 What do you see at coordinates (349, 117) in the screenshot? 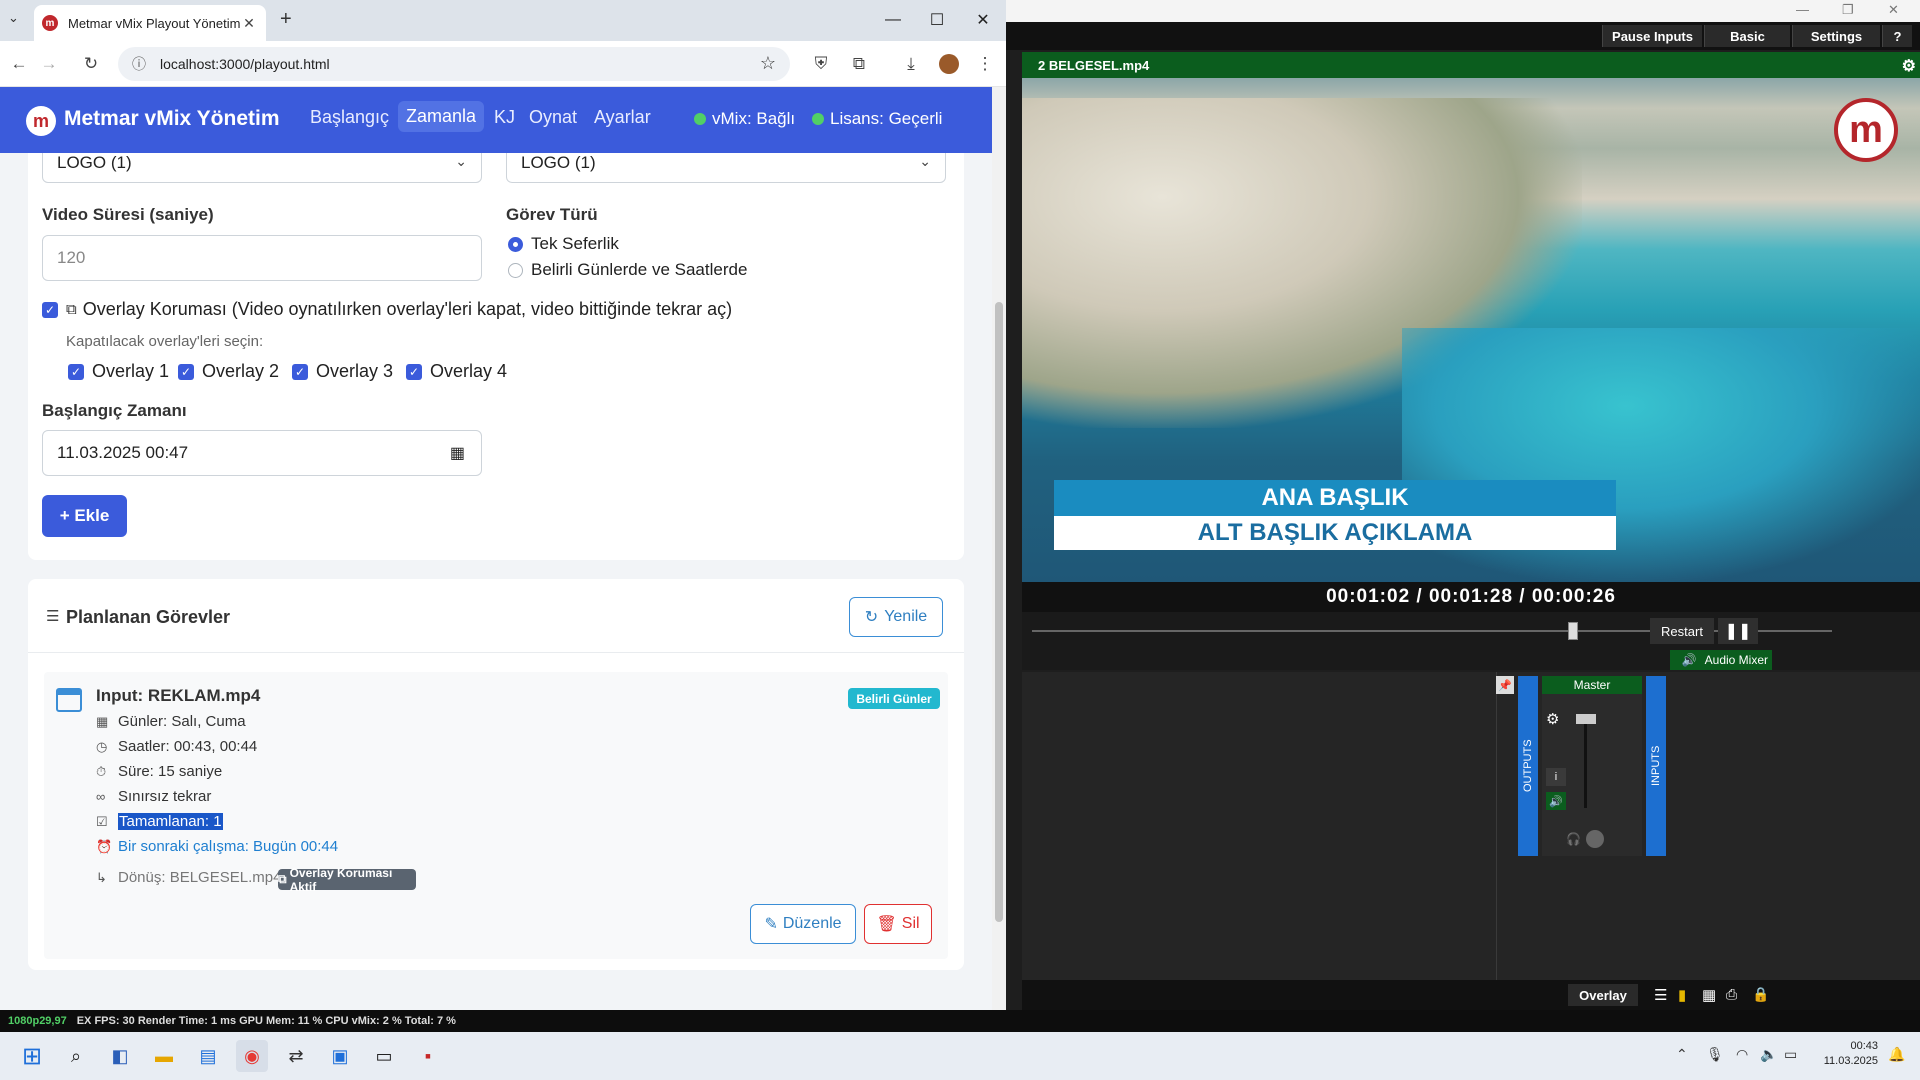
I see `nav-baslangic: Başlangıç` at bounding box center [349, 117].